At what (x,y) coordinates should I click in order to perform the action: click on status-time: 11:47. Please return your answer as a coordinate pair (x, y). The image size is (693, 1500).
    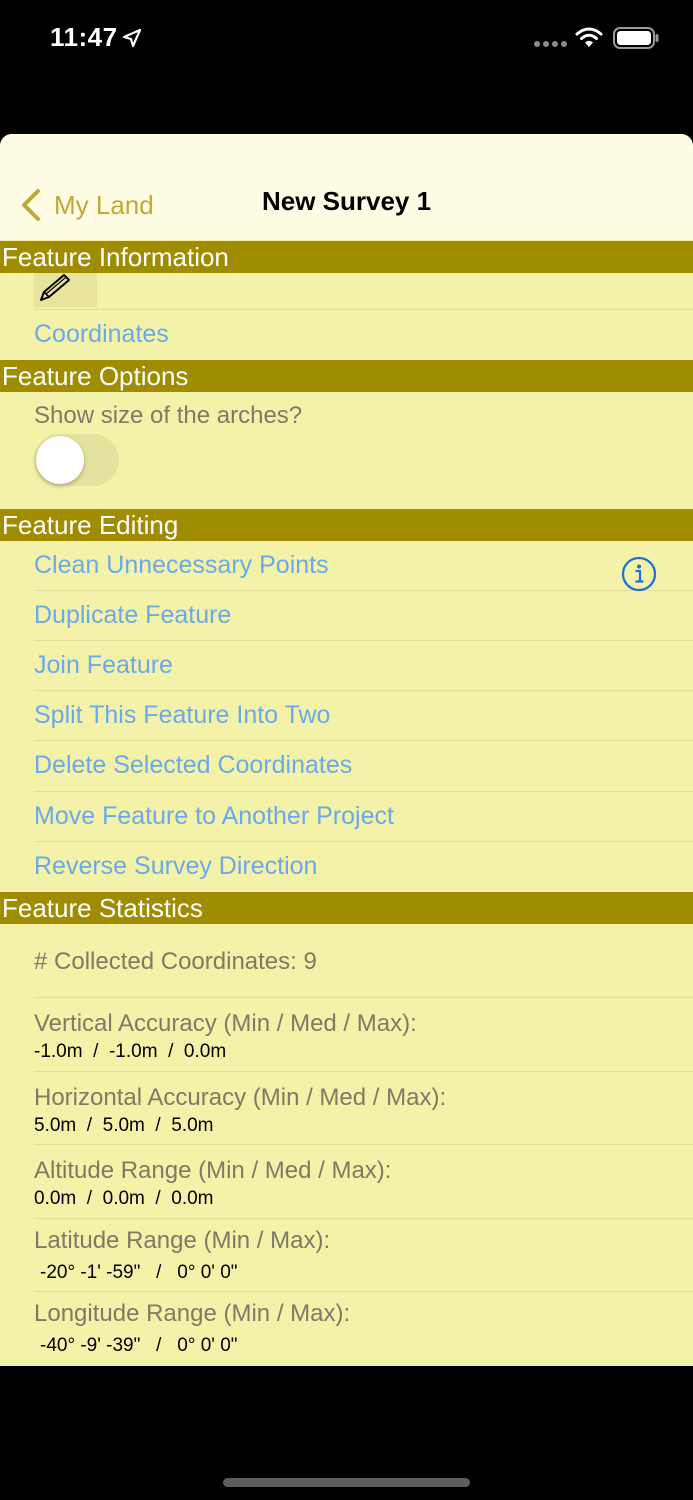
    Looking at the image, I should click on (84, 37).